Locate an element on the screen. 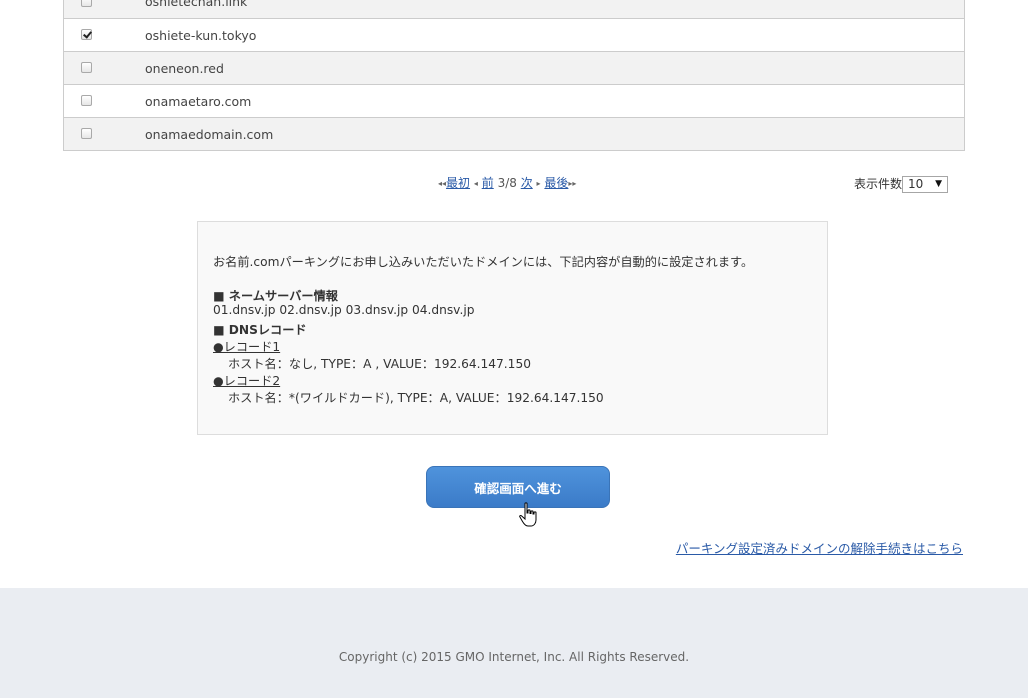 Image resolution: width=1028 pixels, height=698 pixels. per-page-value: 10 is located at coordinates (916, 184).